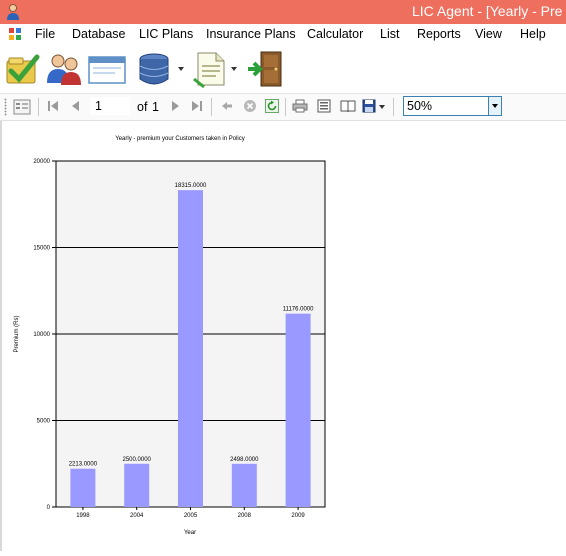 The image size is (566, 556). I want to click on group-tree-icon, so click(22, 107).